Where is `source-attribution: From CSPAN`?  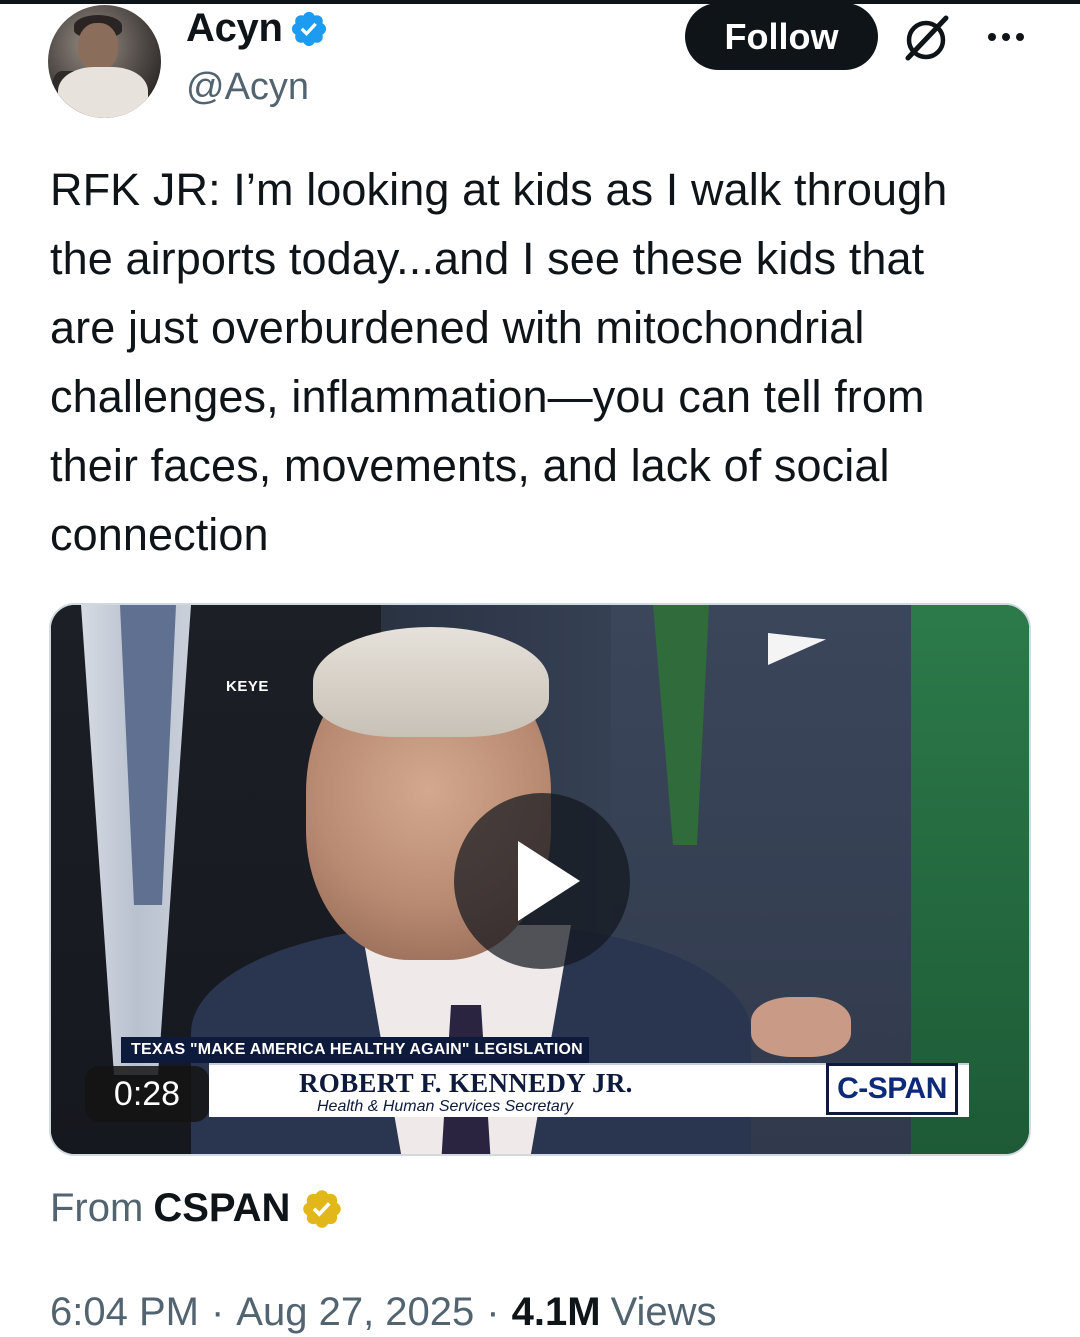 source-attribution: From CSPAN is located at coordinates (197, 1208).